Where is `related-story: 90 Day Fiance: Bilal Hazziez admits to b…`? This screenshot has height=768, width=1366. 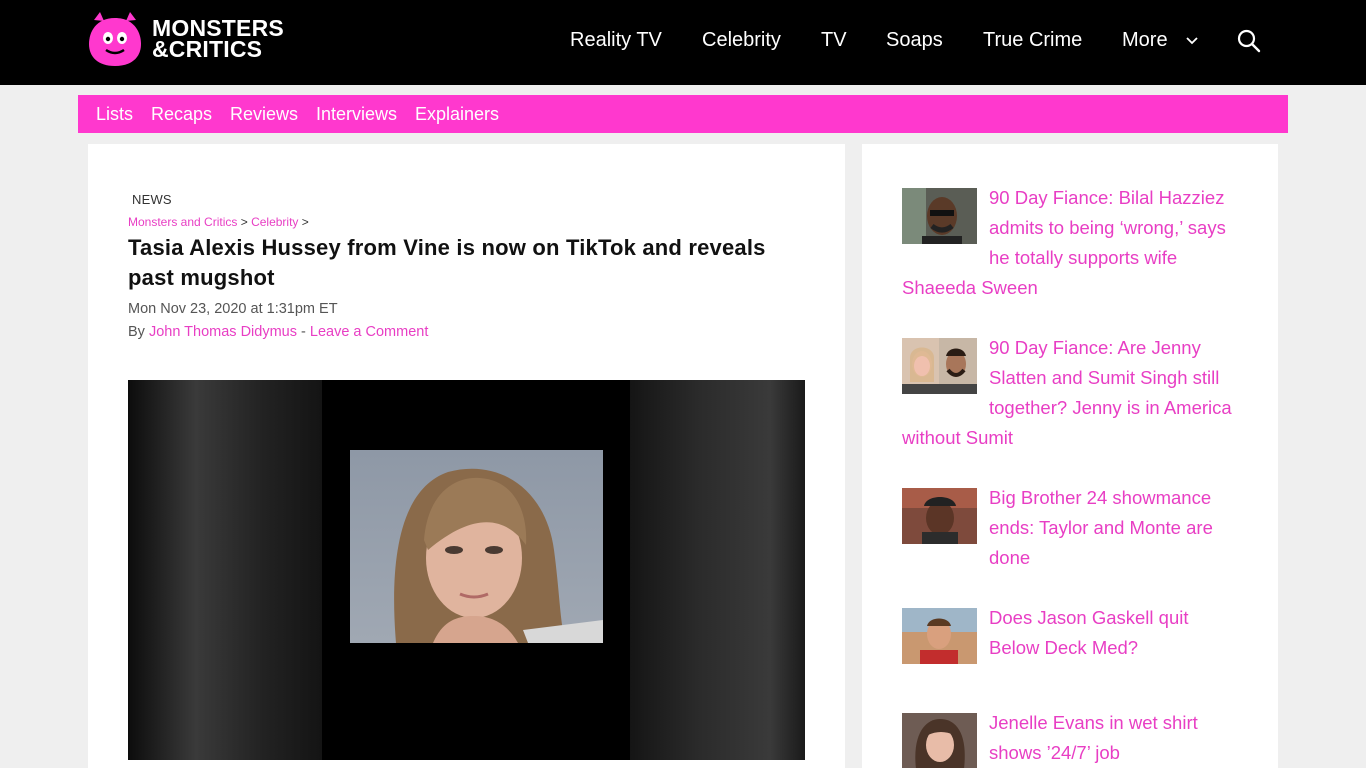
related-story: 90 Day Fiance: Bilal Hazziez admits to b… is located at coordinates (1072, 243).